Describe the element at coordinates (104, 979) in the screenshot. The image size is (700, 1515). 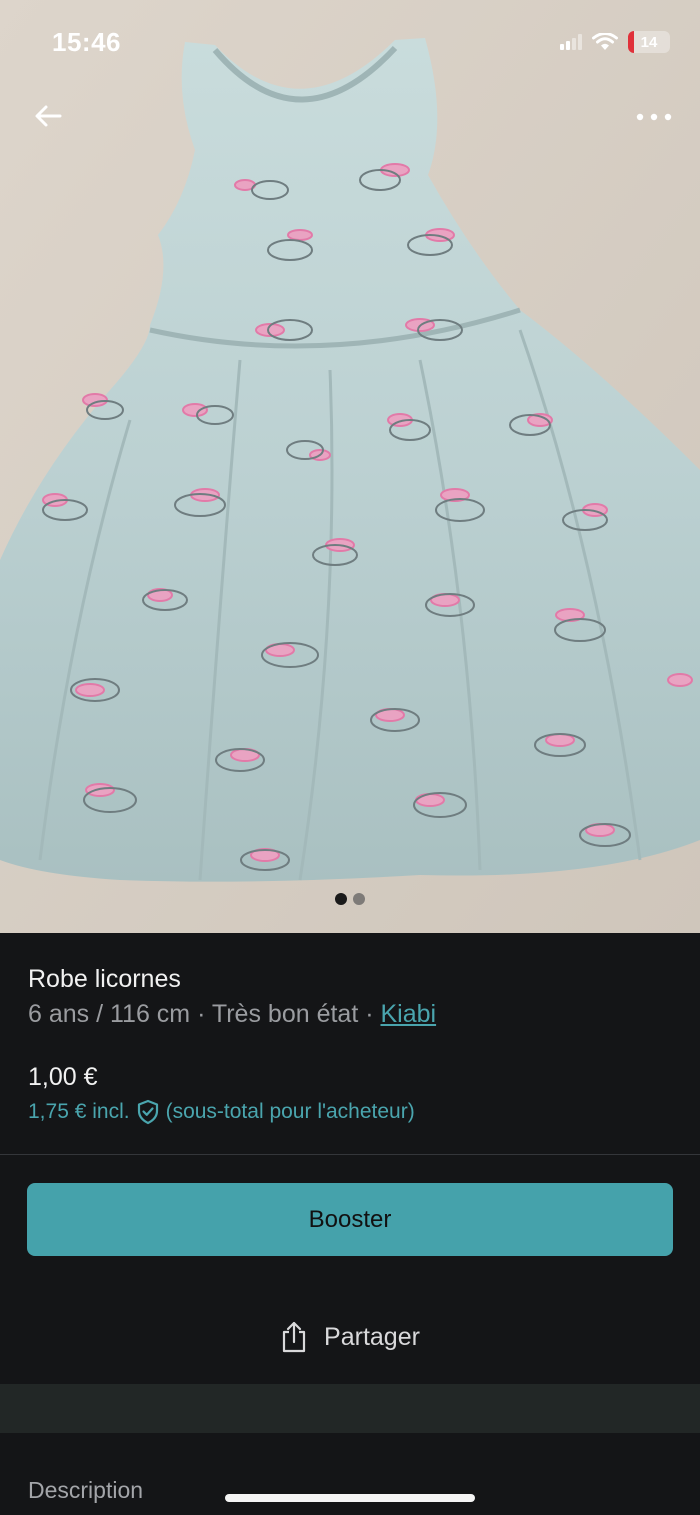
I see `item-title: Robe licornes` at that location.